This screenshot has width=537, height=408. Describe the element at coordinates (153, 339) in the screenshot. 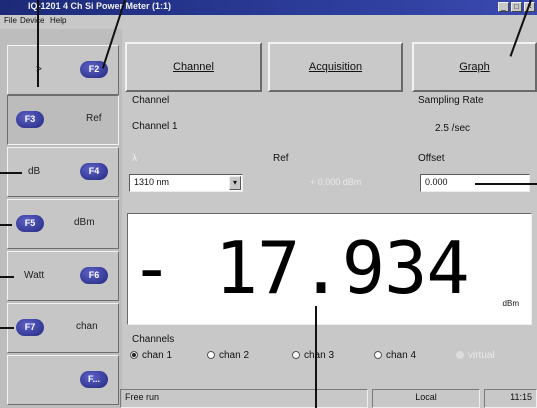

I see `channels-label: Channels` at that location.